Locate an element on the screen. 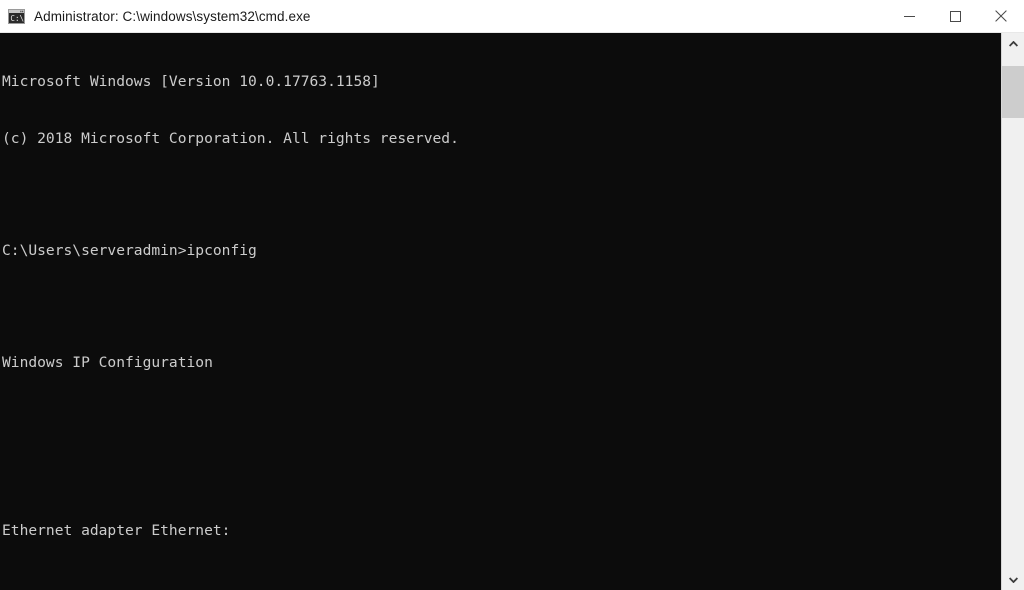 The width and height of the screenshot is (1024, 590). console-line-adapter: Ethernet adapter Ethernet: is located at coordinates (116, 531).